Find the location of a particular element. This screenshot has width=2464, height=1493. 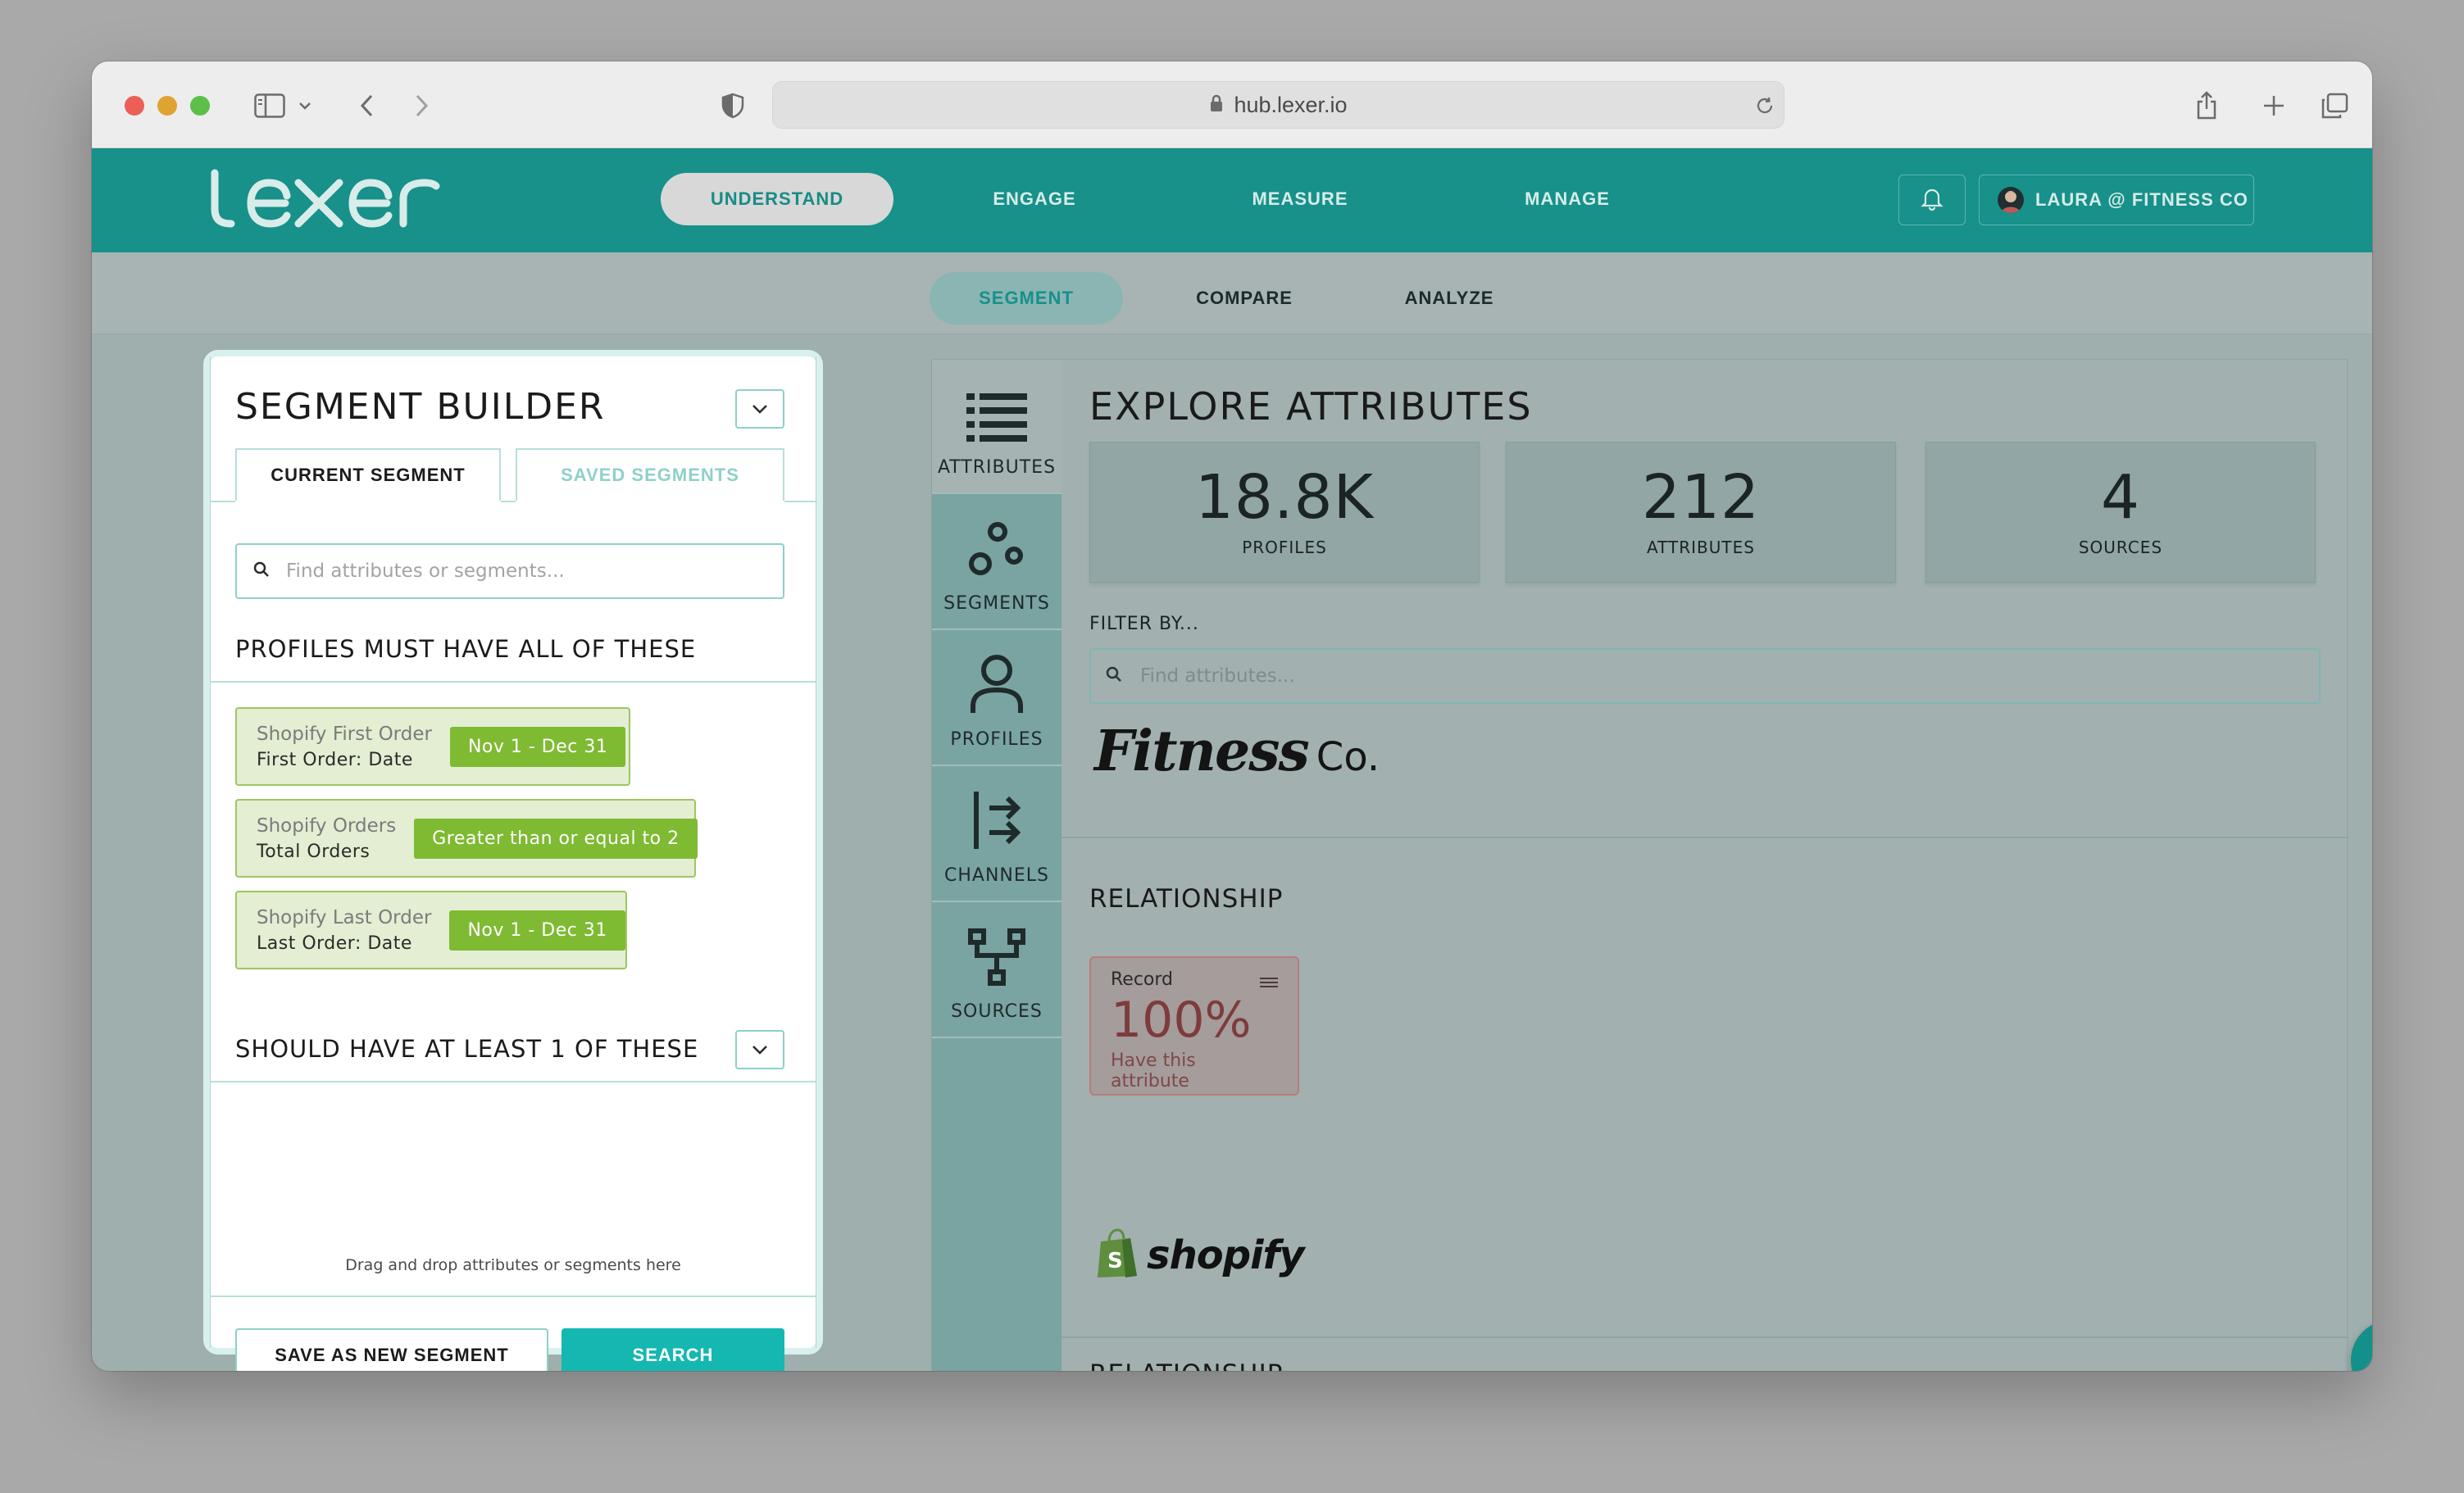

list-icon is located at coordinates (997, 419).